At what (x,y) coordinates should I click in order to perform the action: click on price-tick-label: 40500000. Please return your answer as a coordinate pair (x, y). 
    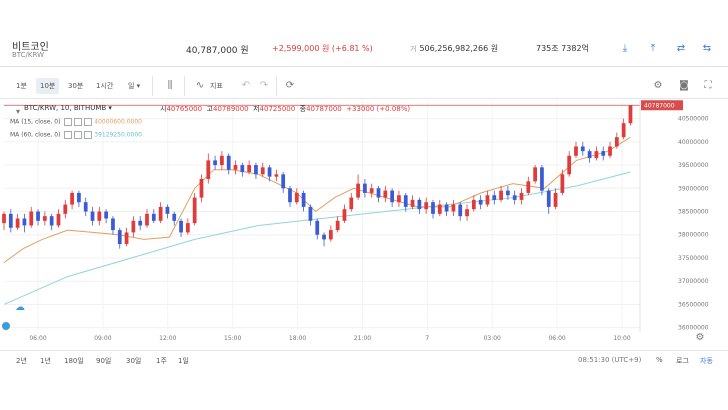
    Looking at the image, I should click on (693, 119).